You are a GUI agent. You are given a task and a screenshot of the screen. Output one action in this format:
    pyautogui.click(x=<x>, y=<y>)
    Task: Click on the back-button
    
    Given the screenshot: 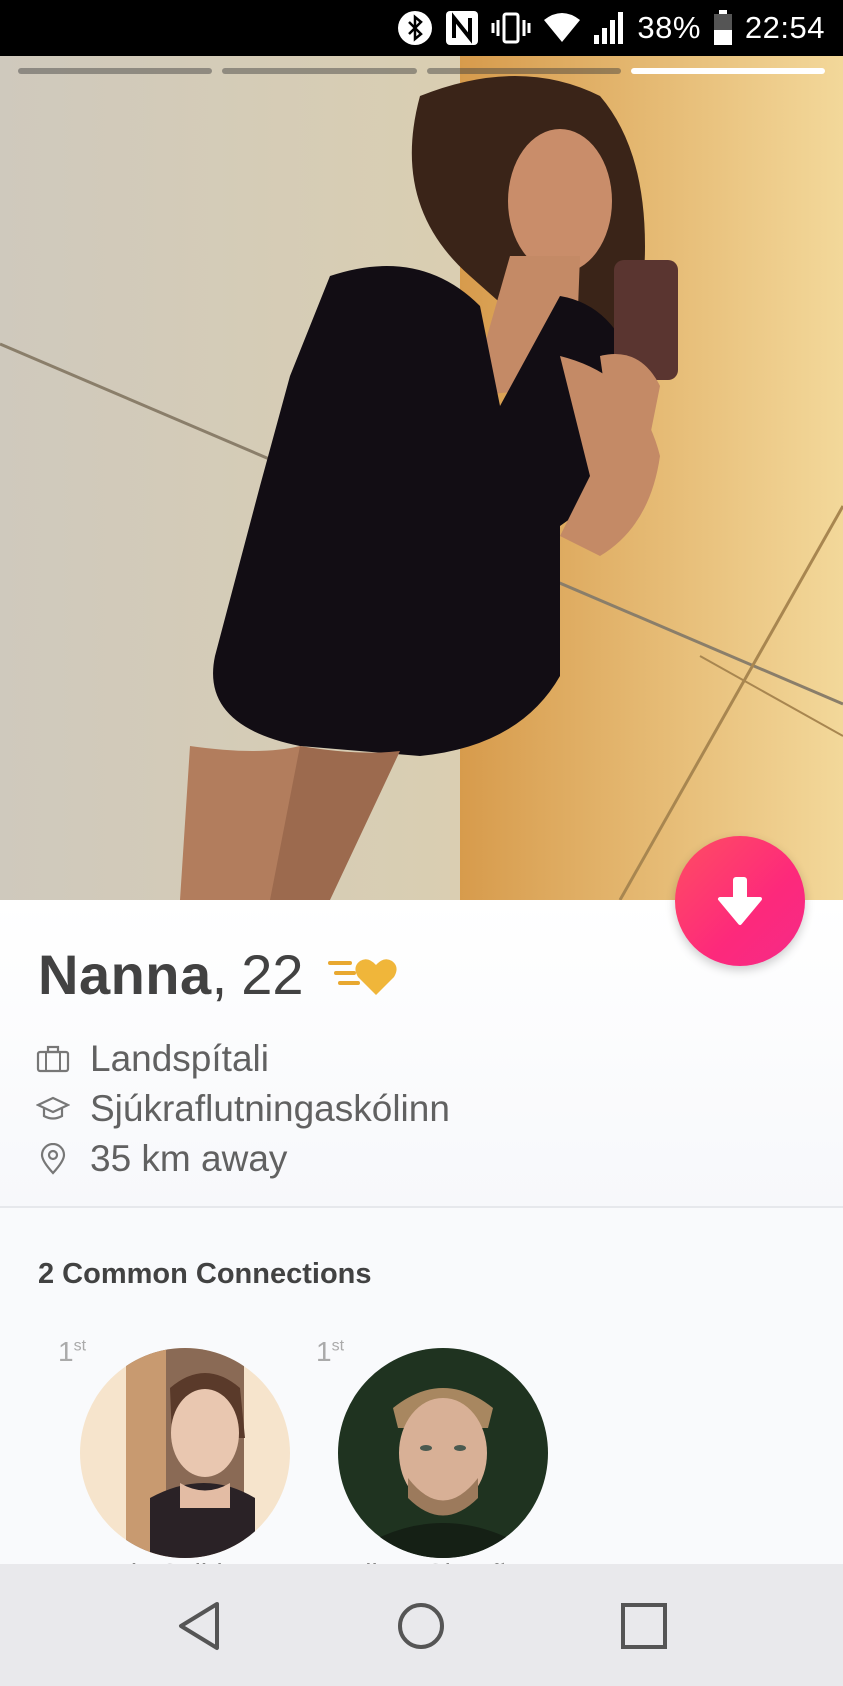 What is the action you would take?
    pyautogui.click(x=199, y=1626)
    